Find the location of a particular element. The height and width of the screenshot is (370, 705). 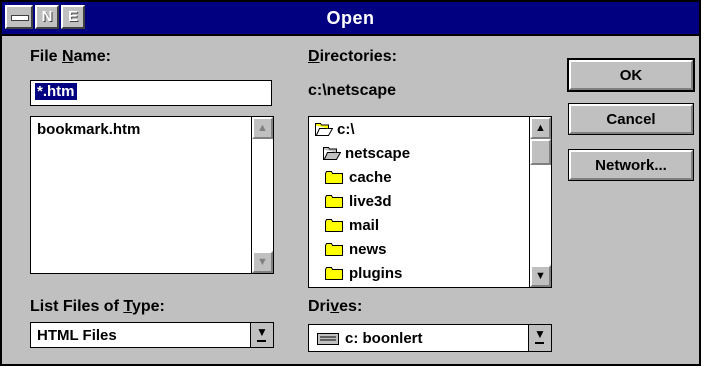

cancel-button: Cancel is located at coordinates (631, 119).